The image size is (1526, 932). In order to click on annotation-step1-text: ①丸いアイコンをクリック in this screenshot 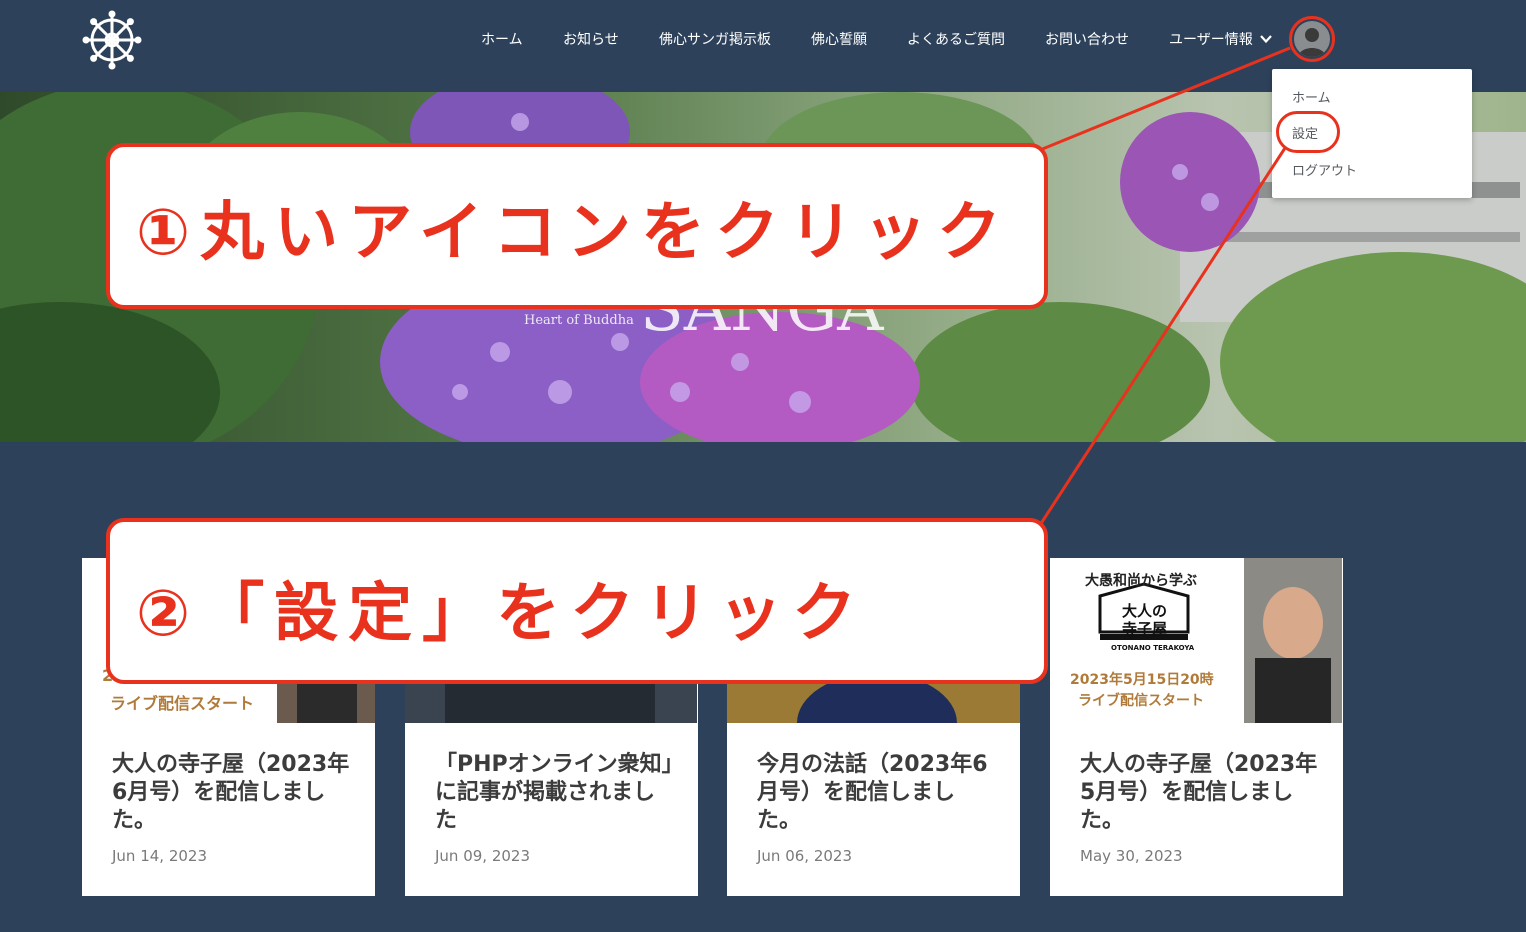, I will do `click(573, 233)`.